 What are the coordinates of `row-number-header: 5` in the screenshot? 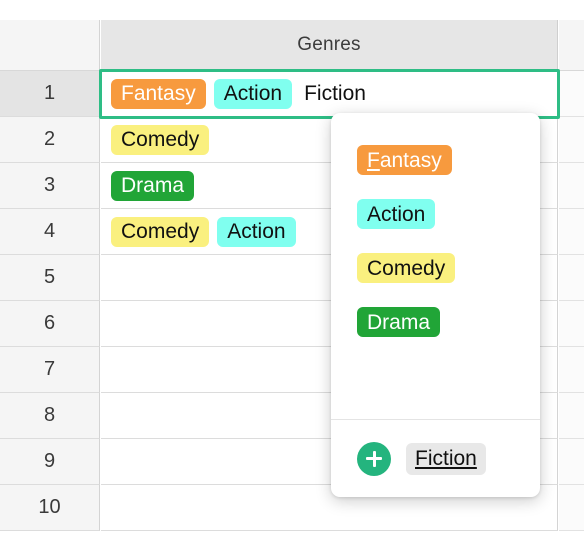 It's located at (50, 278).